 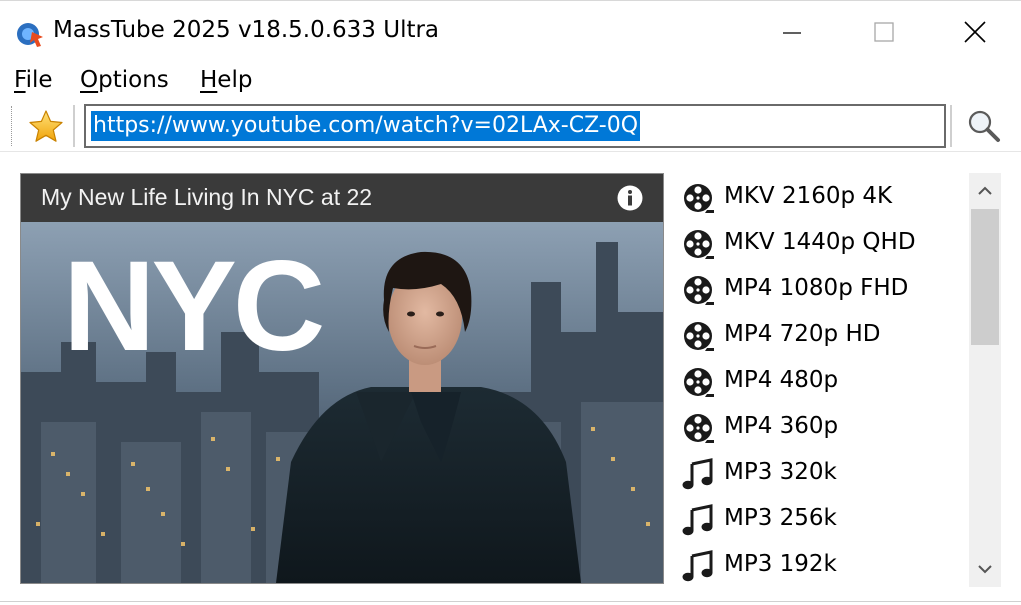 What do you see at coordinates (39, 80) in the screenshot?
I see `menu-file-label-rest: ile` at bounding box center [39, 80].